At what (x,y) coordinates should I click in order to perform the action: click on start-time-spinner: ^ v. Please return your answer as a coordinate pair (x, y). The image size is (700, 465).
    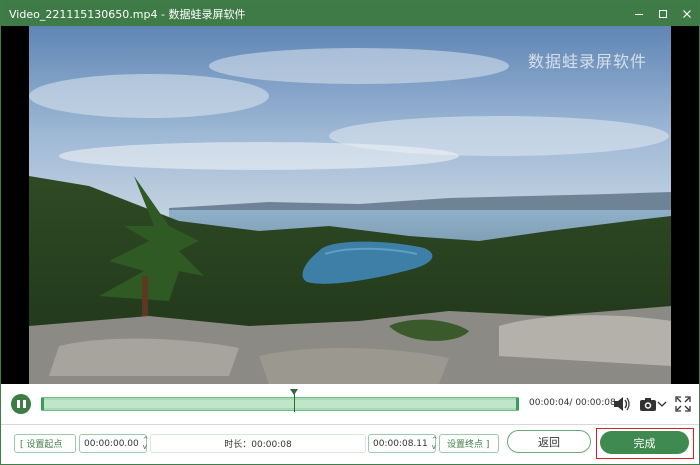
    Looking at the image, I should click on (146, 443).